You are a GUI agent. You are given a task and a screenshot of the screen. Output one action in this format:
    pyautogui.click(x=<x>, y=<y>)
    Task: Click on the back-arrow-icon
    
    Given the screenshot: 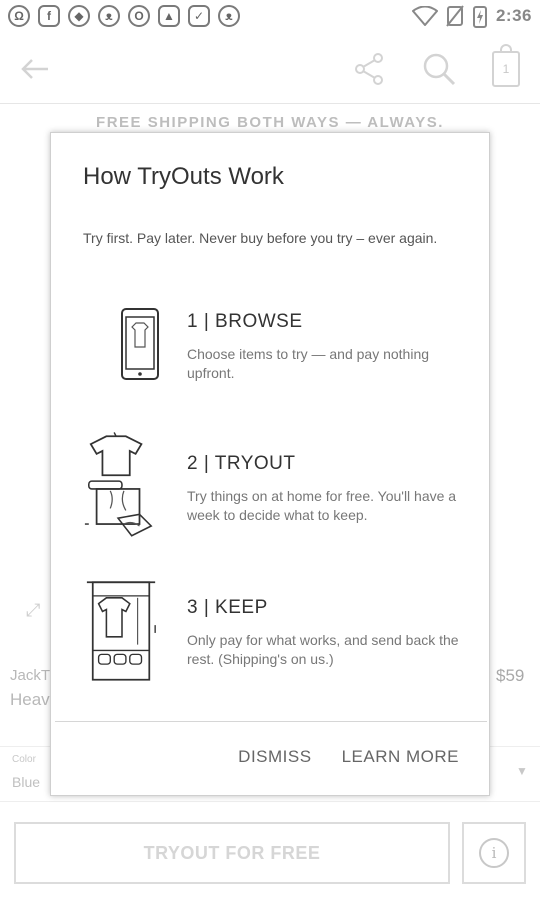 What is the action you would take?
    pyautogui.click(x=35, y=69)
    